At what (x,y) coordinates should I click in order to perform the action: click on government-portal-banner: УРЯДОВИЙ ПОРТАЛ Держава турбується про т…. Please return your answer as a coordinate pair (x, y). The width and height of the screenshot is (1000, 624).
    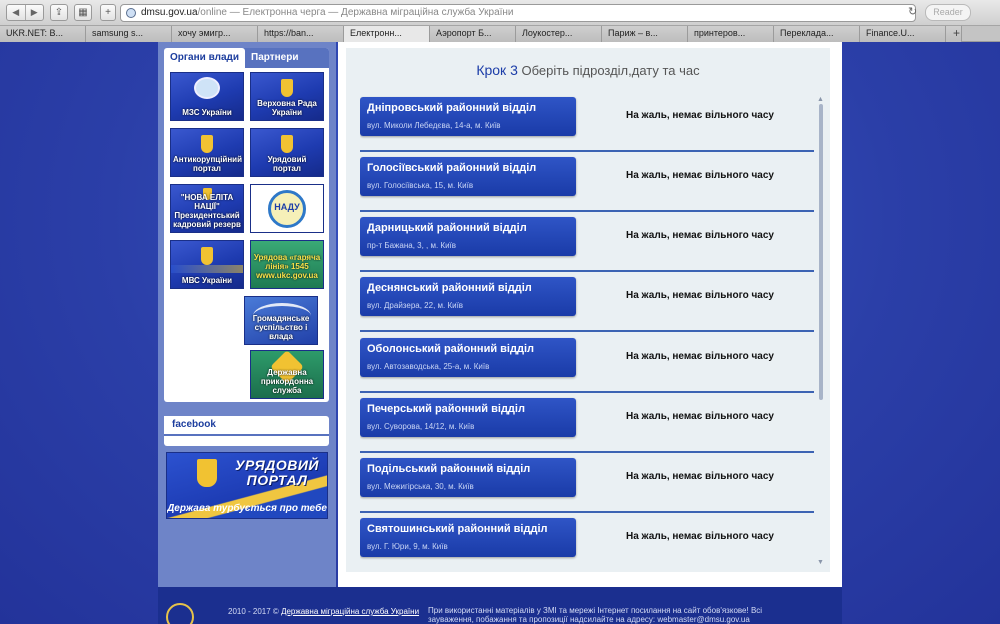
    Looking at the image, I should click on (247, 485).